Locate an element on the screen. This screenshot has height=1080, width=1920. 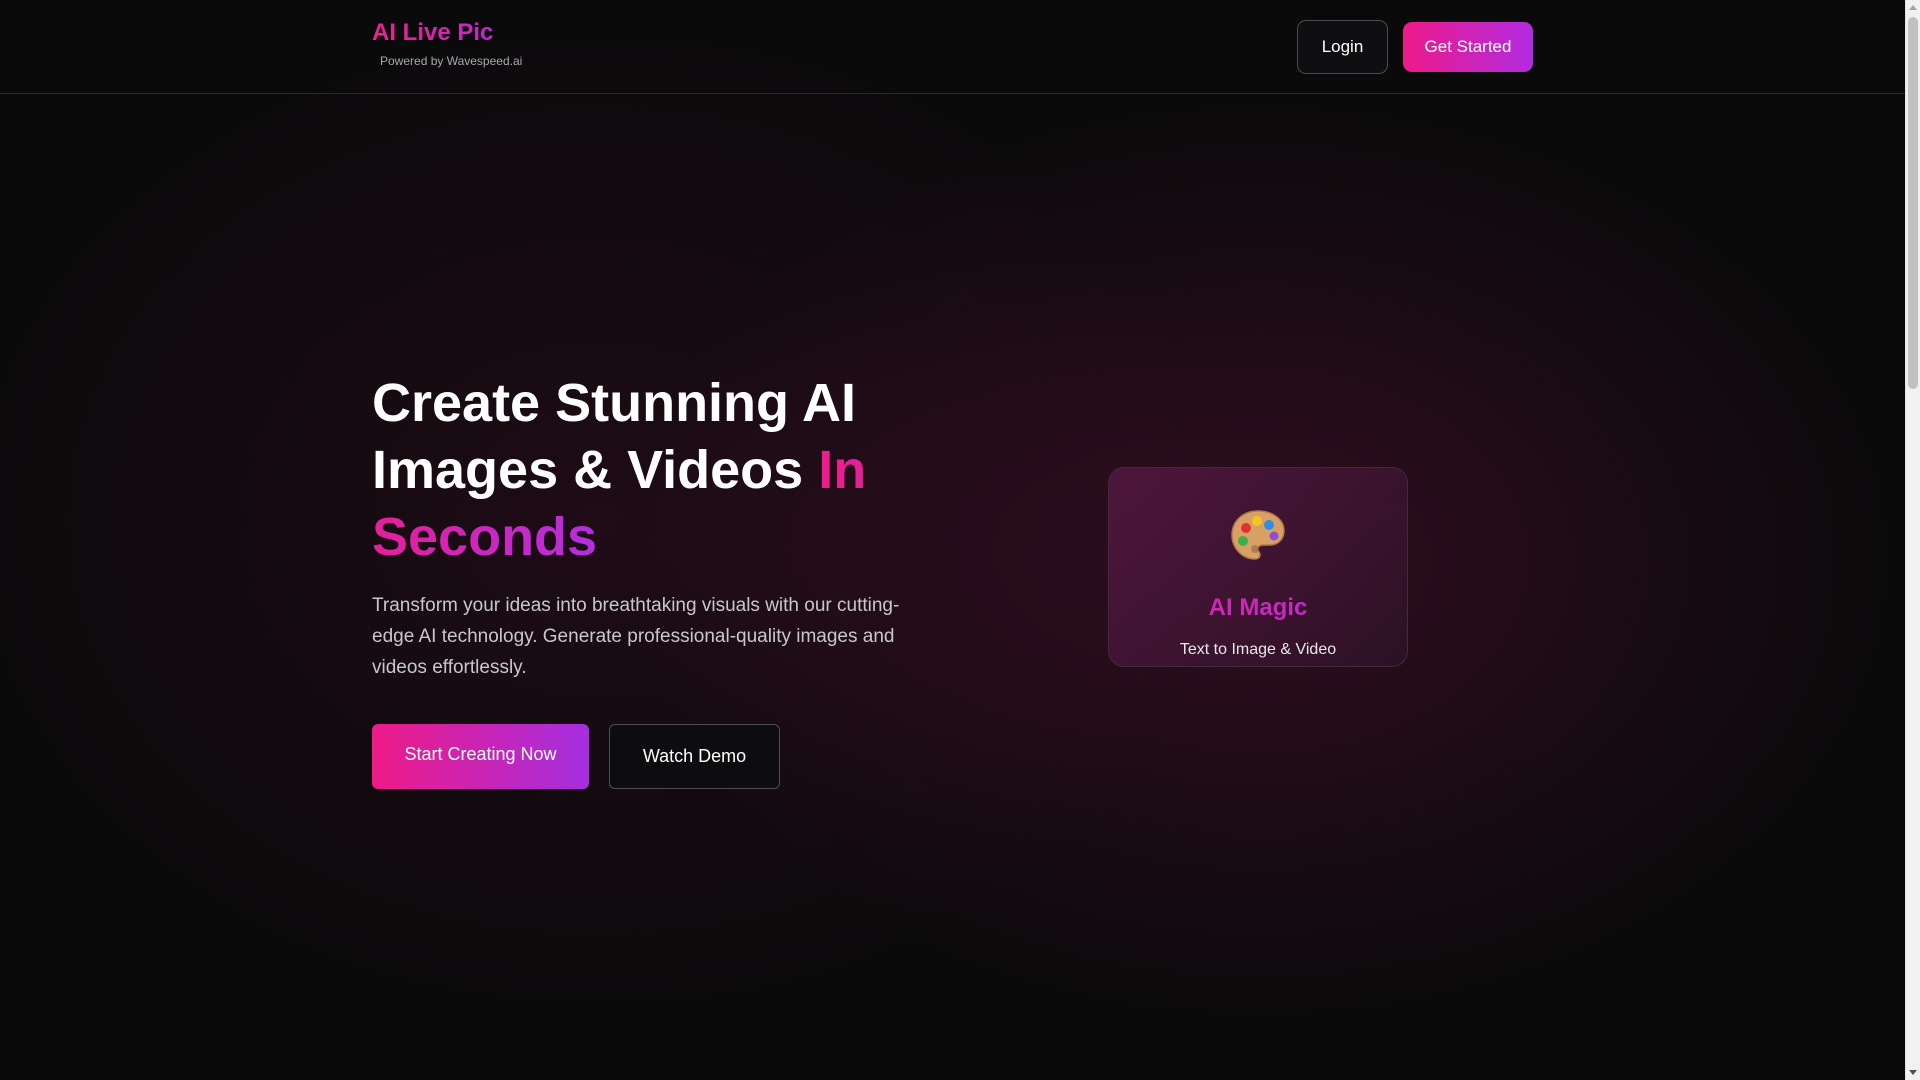
ai-magic-card: AI Magic Text to Image & Video is located at coordinates (1258, 567).